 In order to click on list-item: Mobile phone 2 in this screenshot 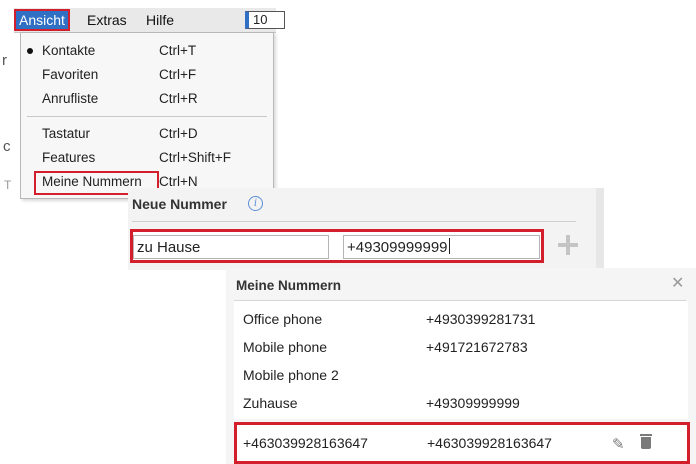, I will do `click(461, 375)`.